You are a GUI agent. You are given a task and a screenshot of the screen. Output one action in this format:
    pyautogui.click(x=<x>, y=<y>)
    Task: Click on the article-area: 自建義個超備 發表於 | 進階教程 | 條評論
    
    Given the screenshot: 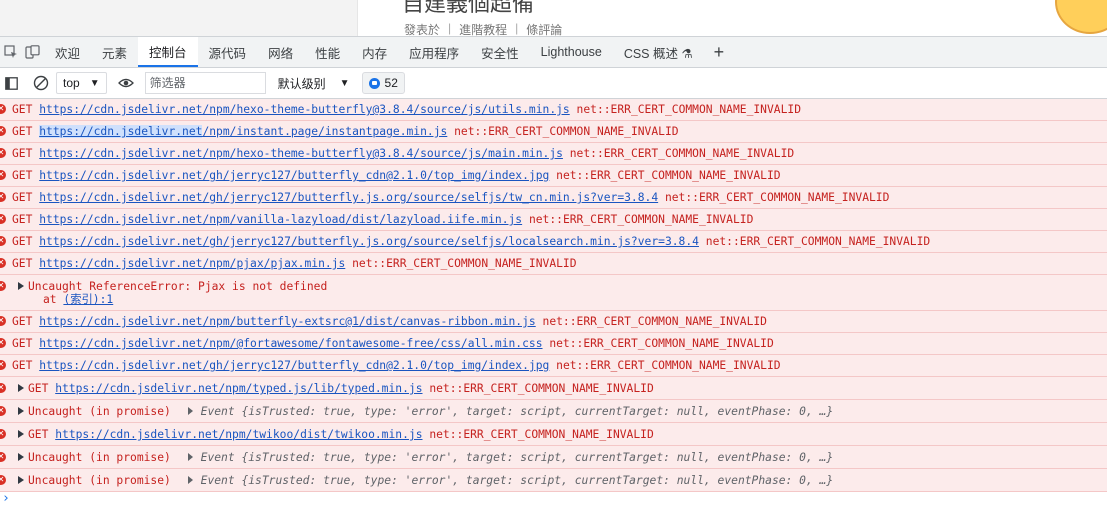 What is the action you would take?
    pyautogui.click(x=732, y=18)
    